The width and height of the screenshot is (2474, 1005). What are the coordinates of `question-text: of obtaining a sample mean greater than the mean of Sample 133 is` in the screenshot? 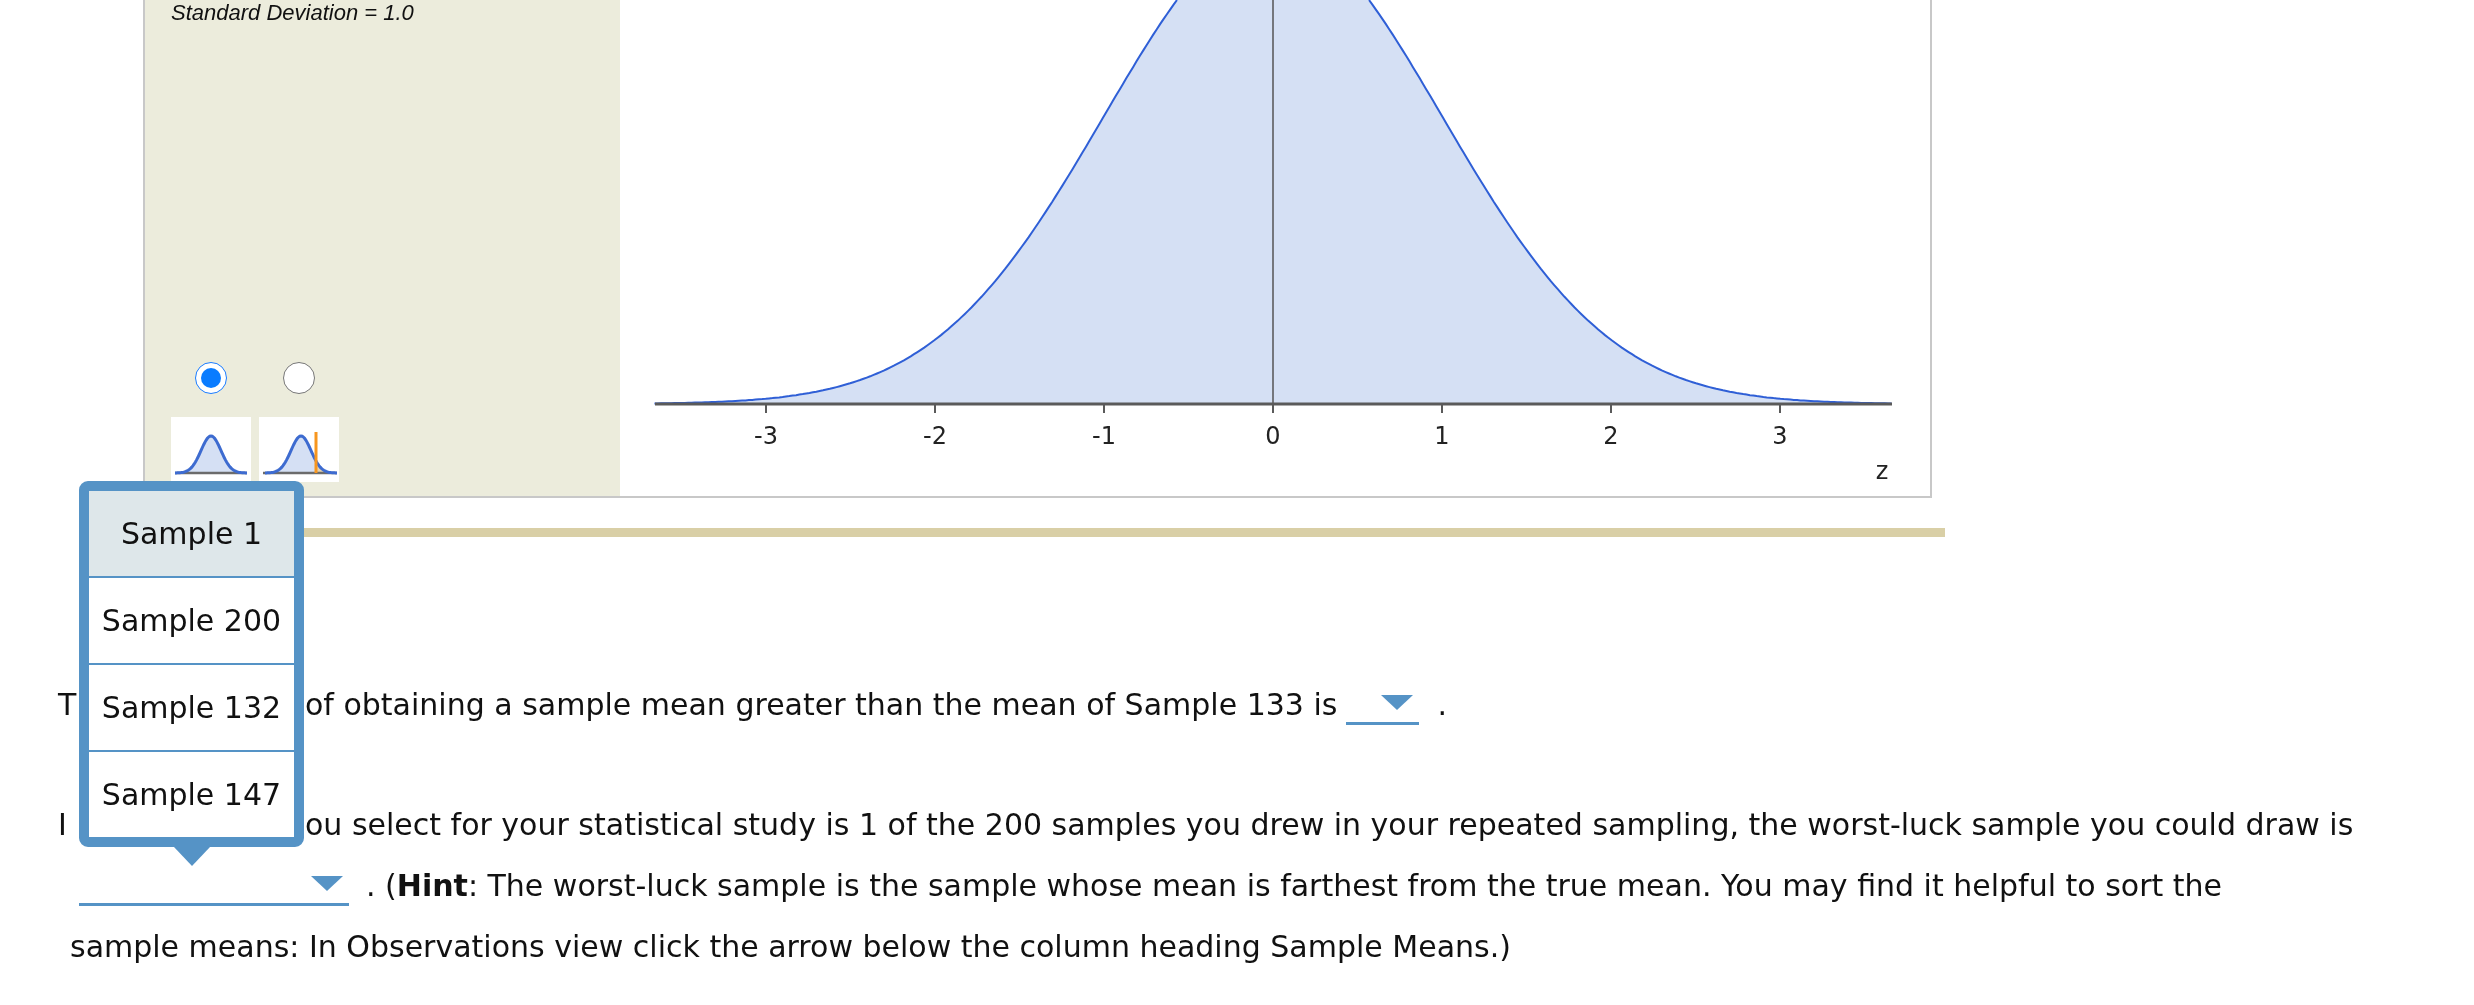 It's located at (821, 704).